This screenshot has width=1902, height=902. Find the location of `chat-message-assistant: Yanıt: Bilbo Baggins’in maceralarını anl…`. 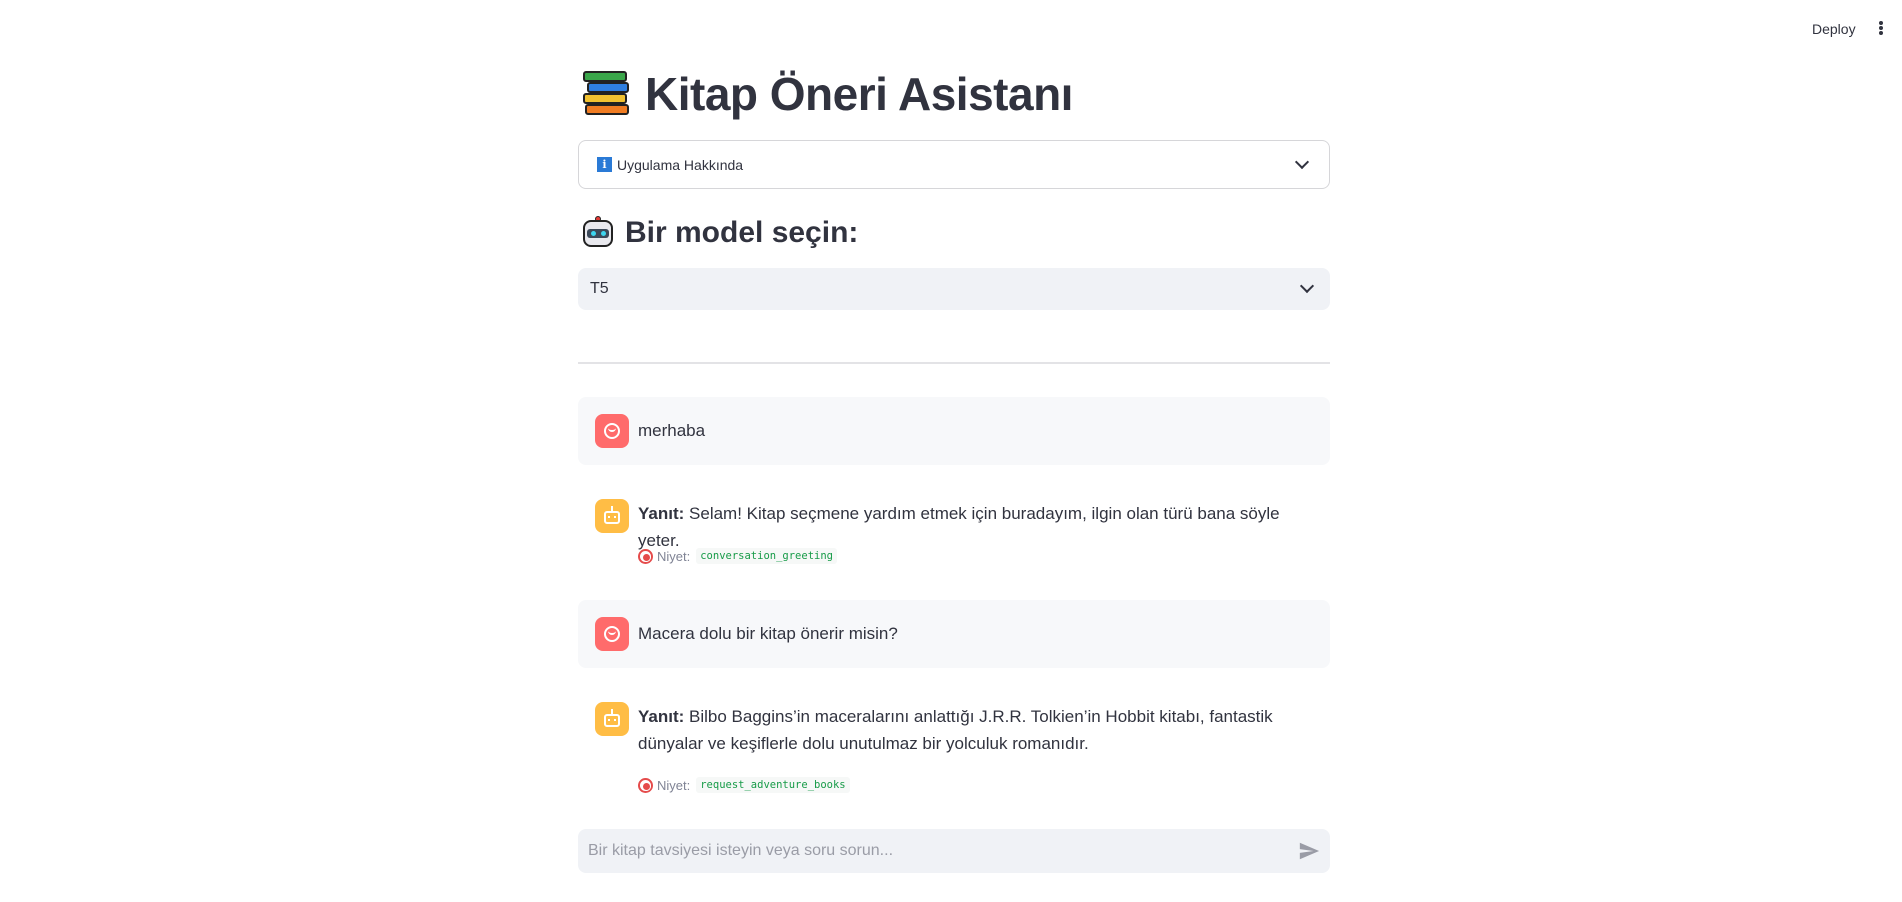

chat-message-assistant: Yanıt: Bilbo Baggins’in maceralarını anl… is located at coordinates (954, 748).